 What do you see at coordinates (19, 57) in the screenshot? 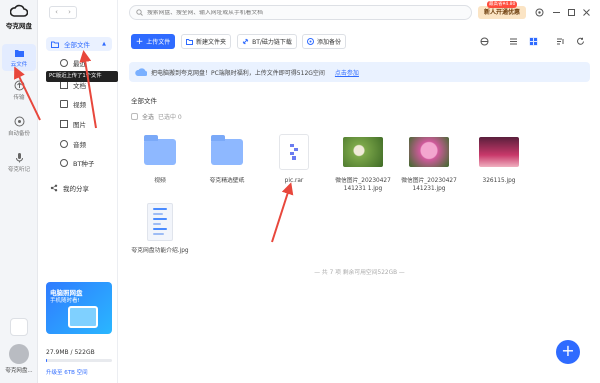
I see `rail-item-cloud-files: 云文件` at bounding box center [19, 57].